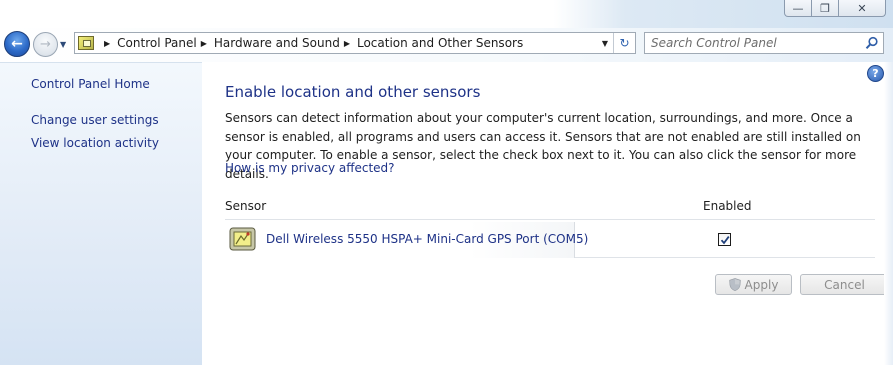 The width and height of the screenshot is (893, 365). I want to click on chevron-down-icon: ▼, so click(63, 44).